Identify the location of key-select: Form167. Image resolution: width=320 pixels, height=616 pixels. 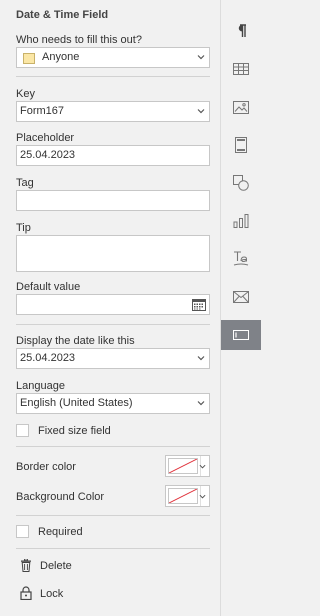
(113, 111).